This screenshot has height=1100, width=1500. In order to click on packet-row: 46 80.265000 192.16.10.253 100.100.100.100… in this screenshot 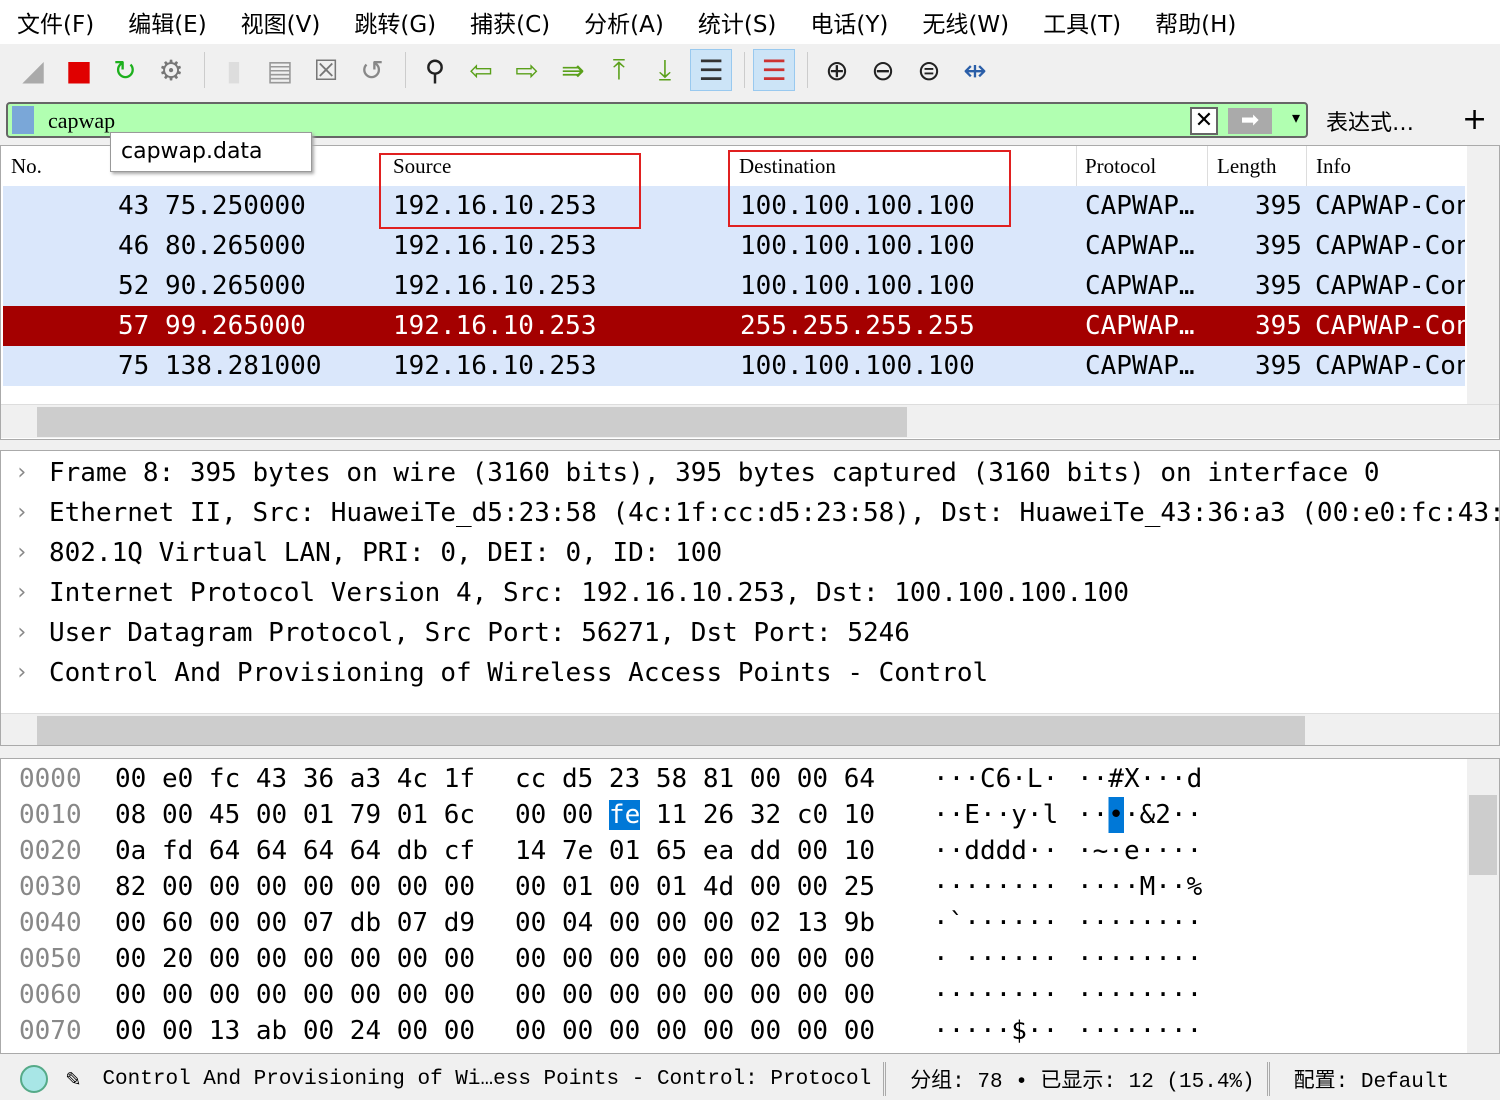, I will do `click(734, 246)`.